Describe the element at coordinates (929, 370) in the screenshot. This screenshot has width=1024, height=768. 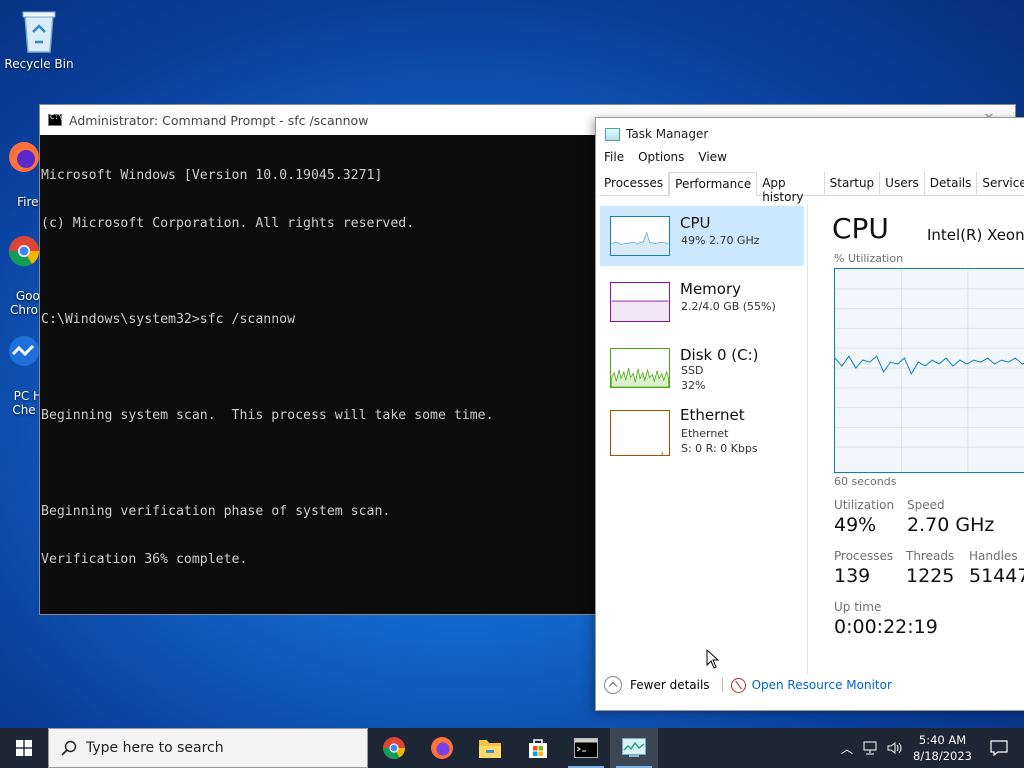
I see `cpu-utilization-graph` at that location.